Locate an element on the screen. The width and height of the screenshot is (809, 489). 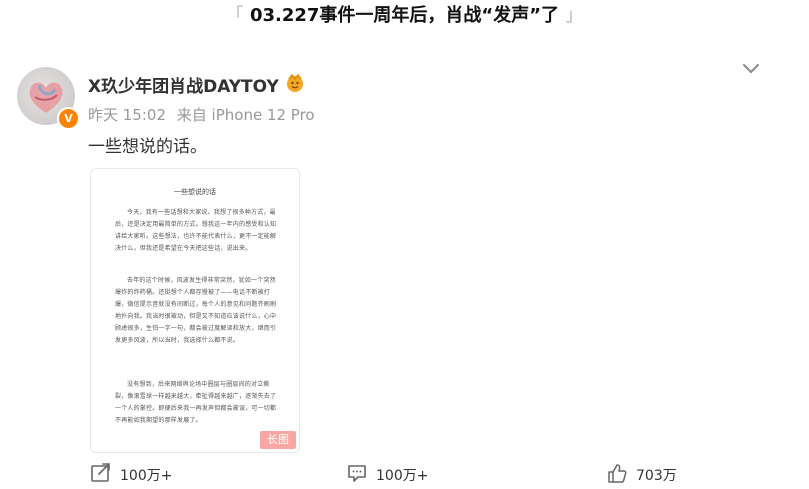
like-count: 703万 is located at coordinates (656, 476).